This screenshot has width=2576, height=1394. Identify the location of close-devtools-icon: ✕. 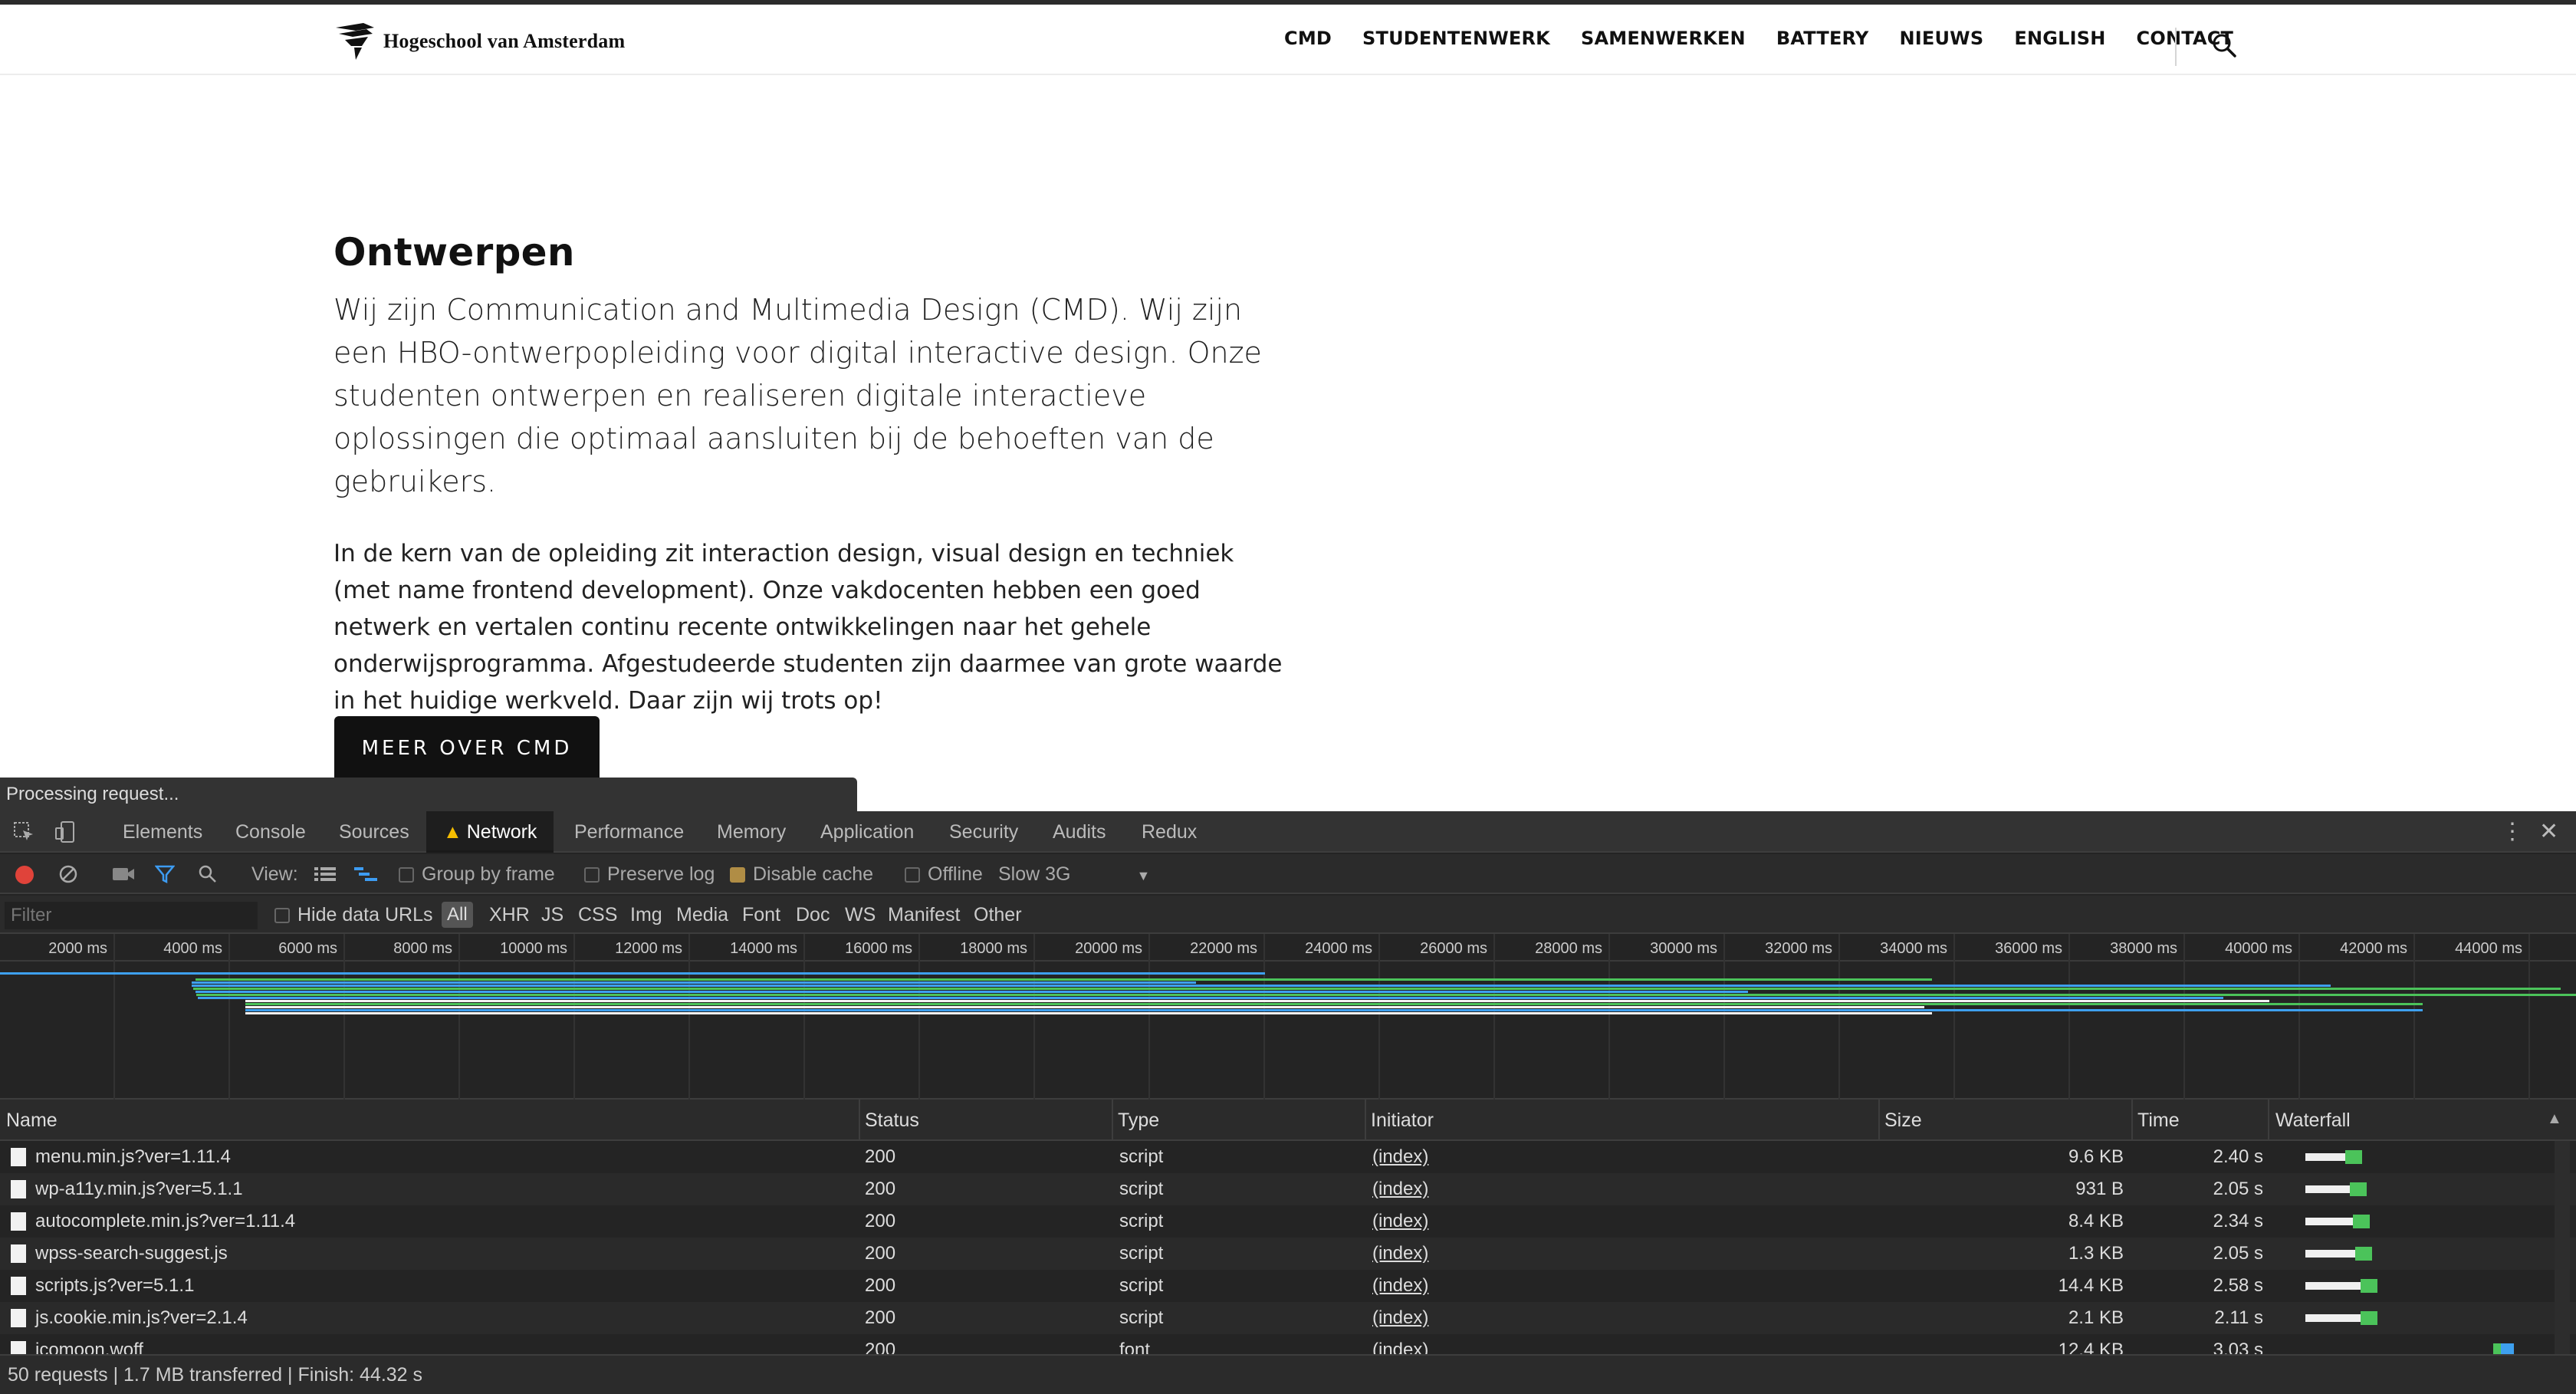
(2548, 832).